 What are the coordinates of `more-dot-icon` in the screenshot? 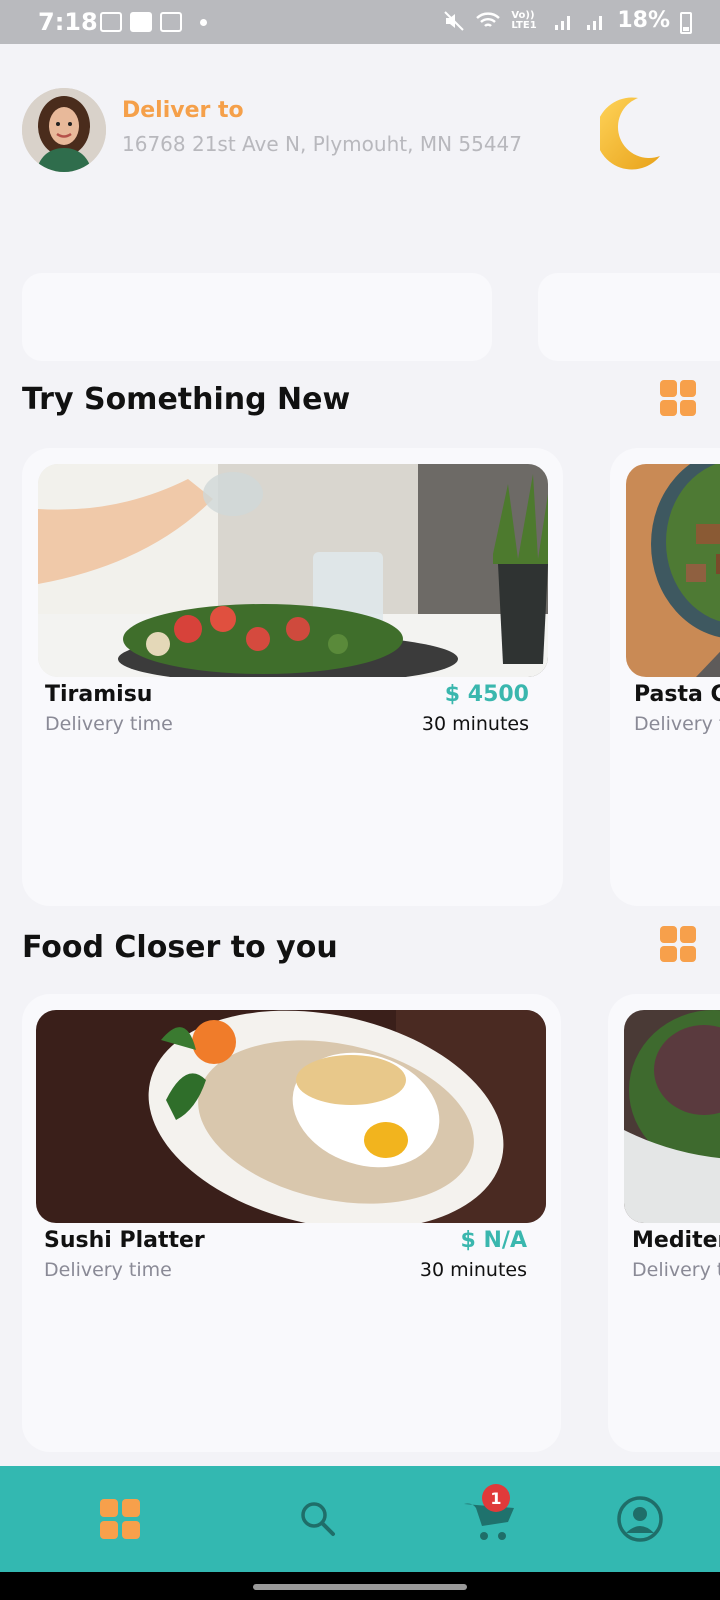 It's located at (203, 22).